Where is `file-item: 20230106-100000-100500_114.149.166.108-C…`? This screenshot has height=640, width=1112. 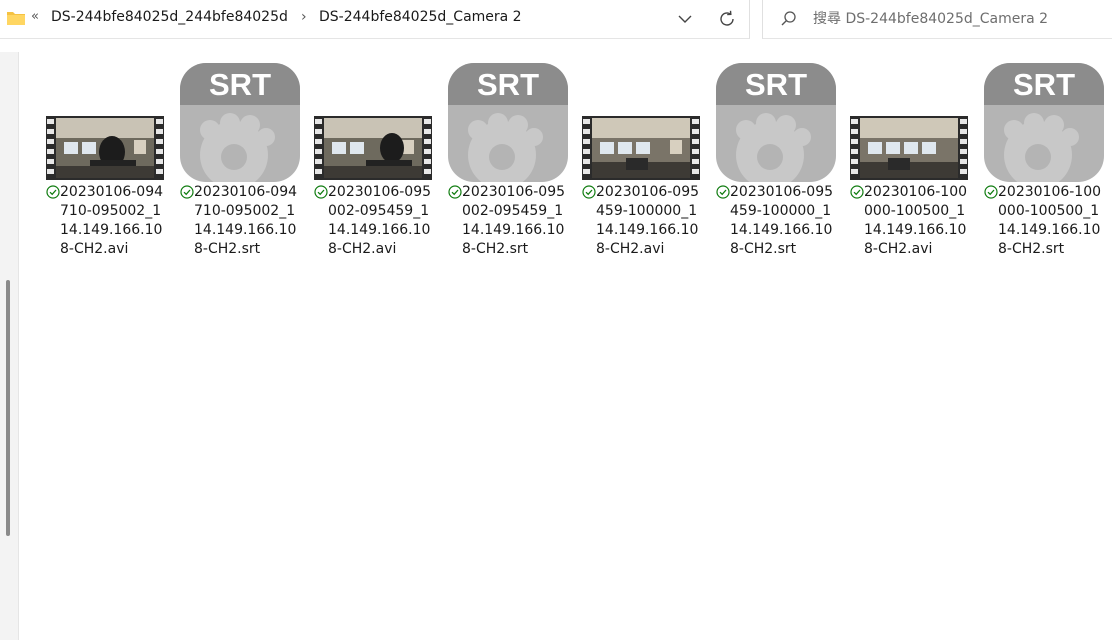 file-item: 20230106-100000-100500_114.149.166.108-C… is located at coordinates (907, 162).